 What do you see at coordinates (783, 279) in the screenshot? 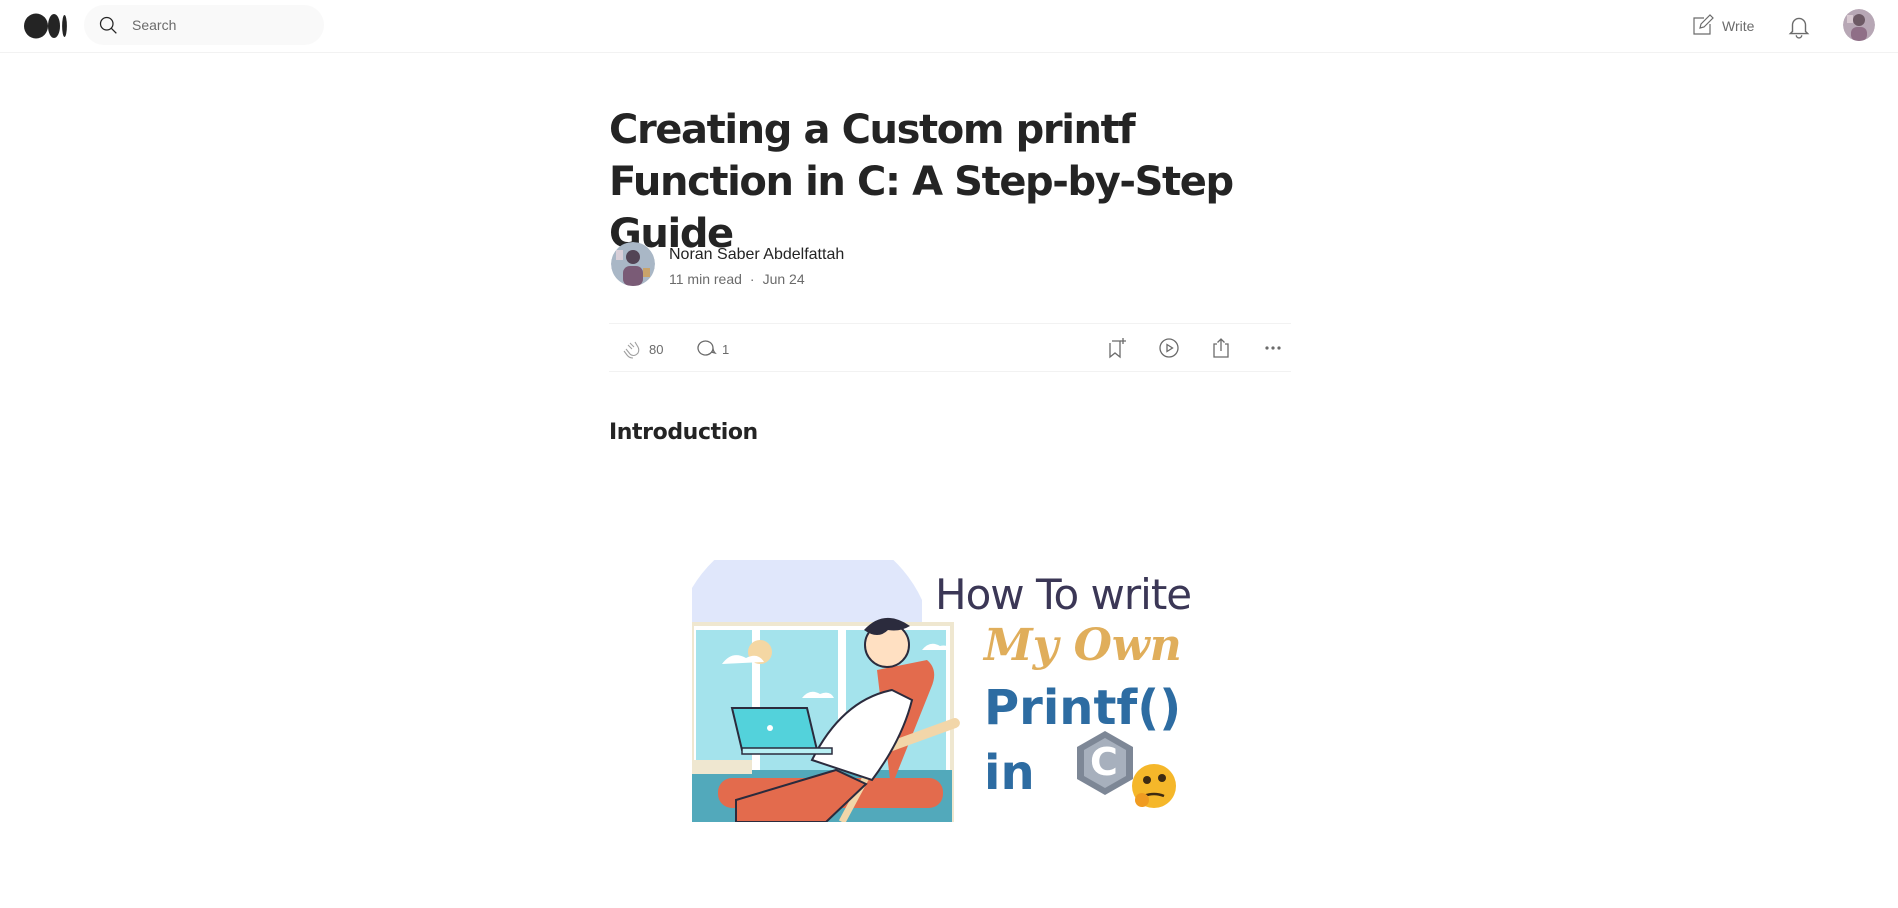
I see `publish-date: Jun 24` at bounding box center [783, 279].